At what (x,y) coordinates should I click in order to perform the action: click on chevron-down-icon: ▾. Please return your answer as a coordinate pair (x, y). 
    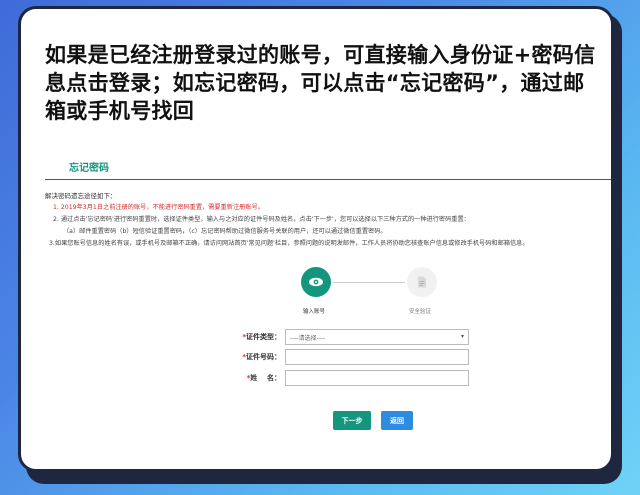
    Looking at the image, I should click on (462, 336).